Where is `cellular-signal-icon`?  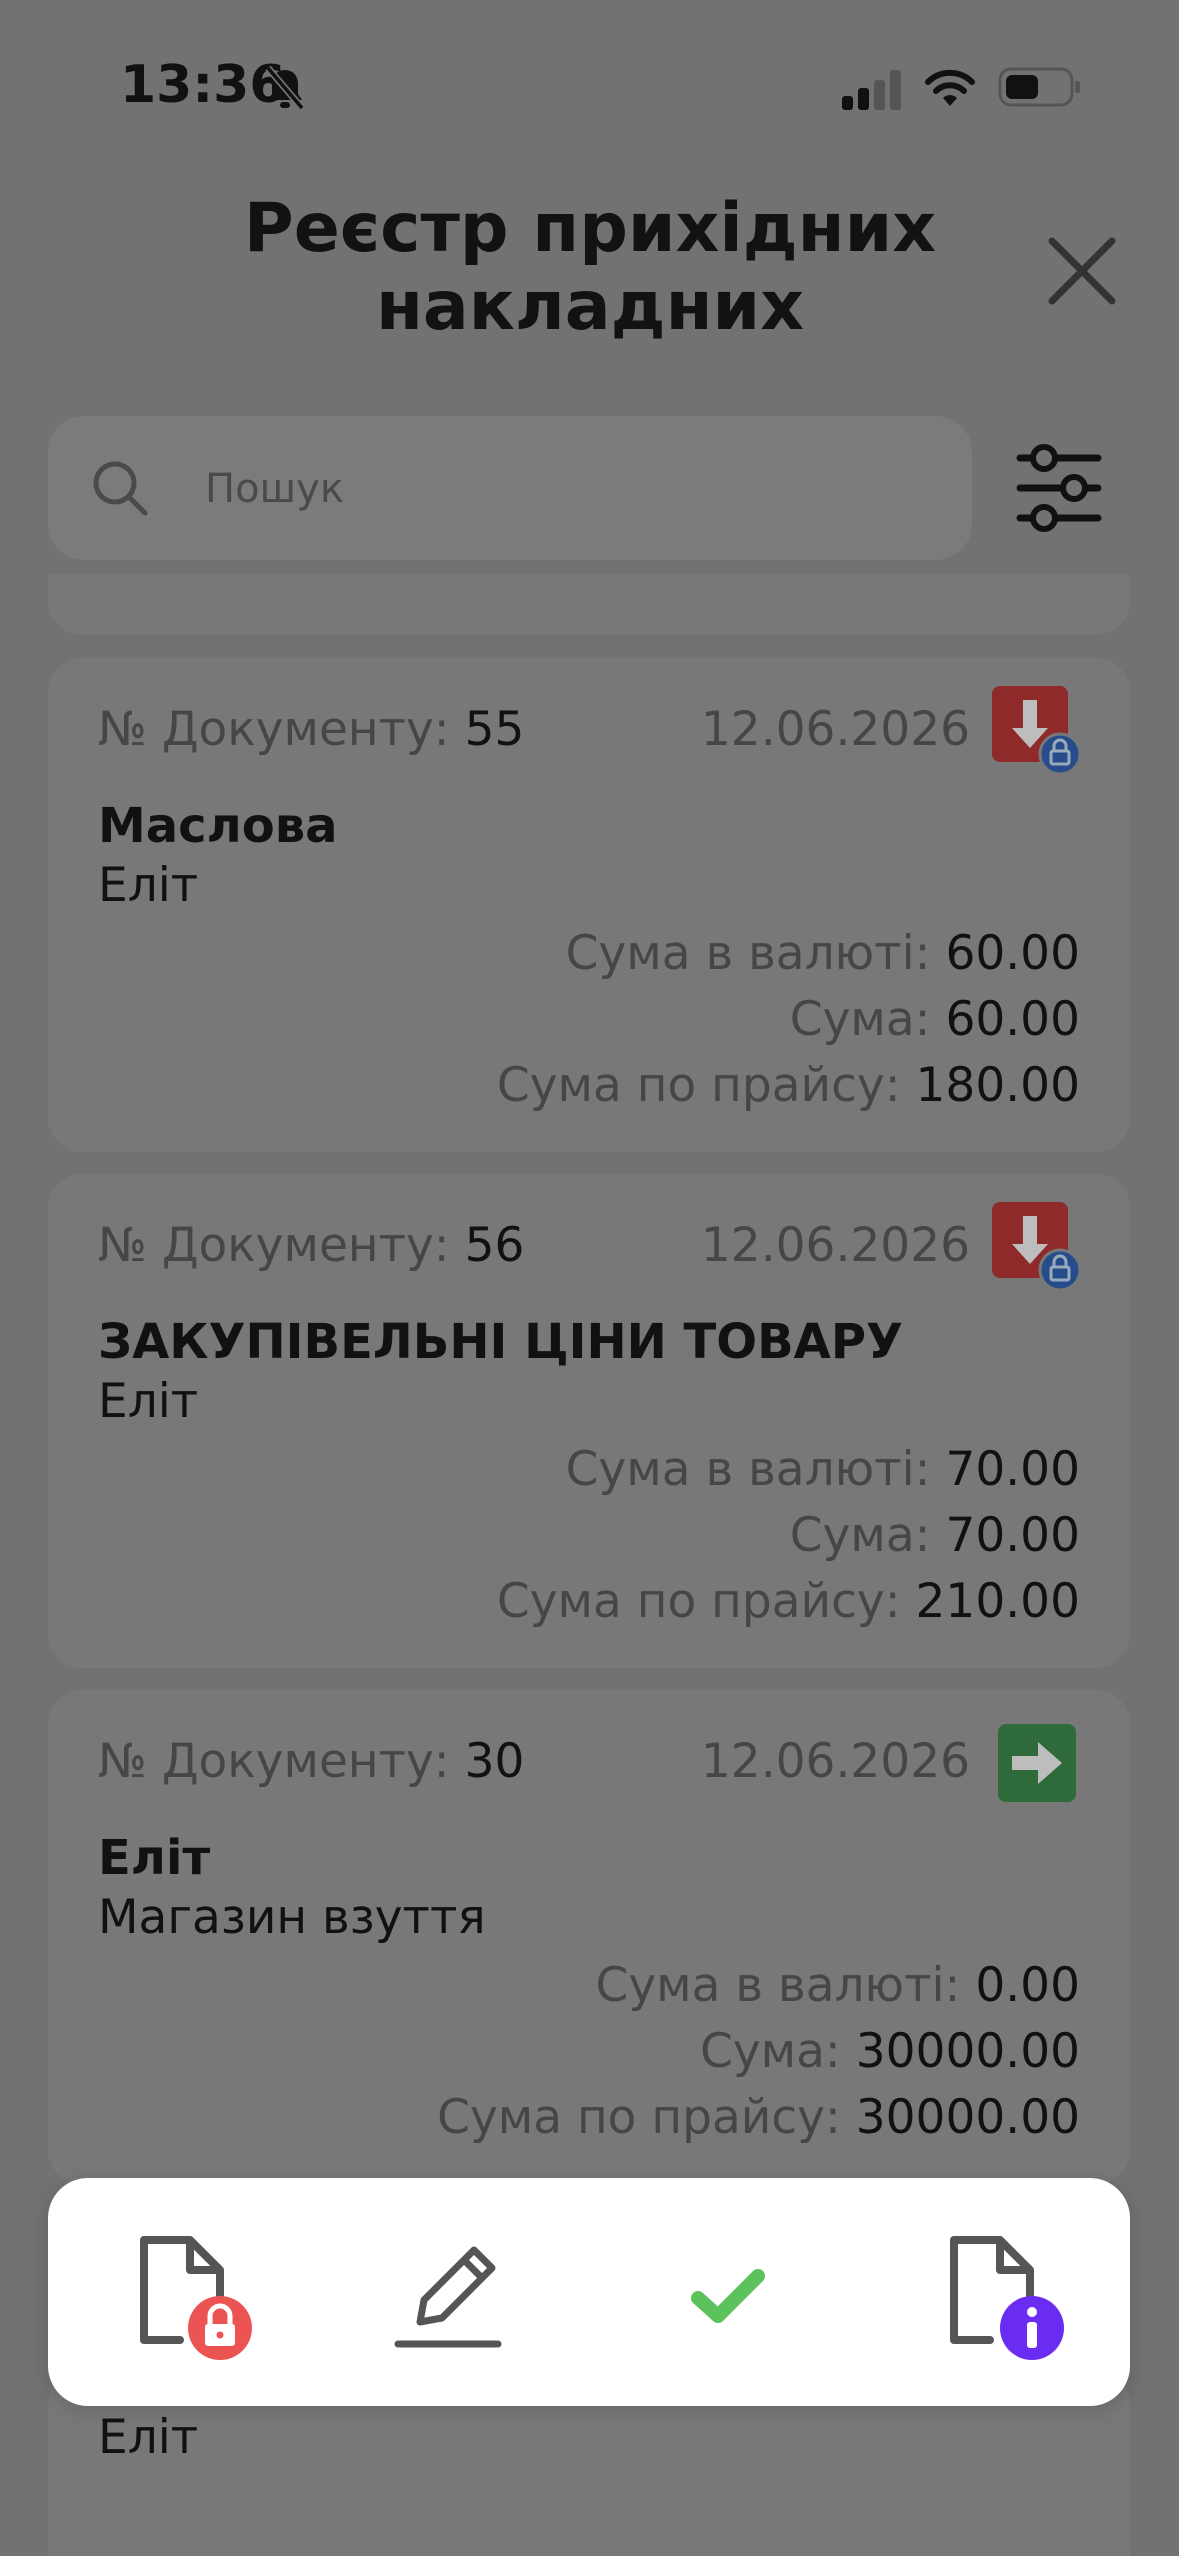
cellular-signal-icon is located at coordinates (871, 90).